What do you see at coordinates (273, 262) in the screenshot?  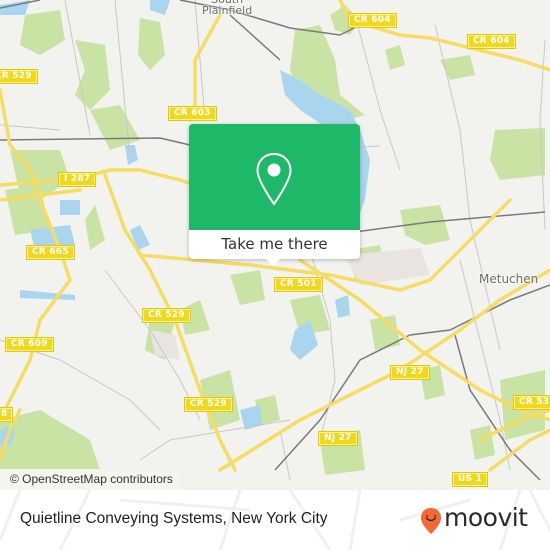 I see `popup-pointer` at bounding box center [273, 262].